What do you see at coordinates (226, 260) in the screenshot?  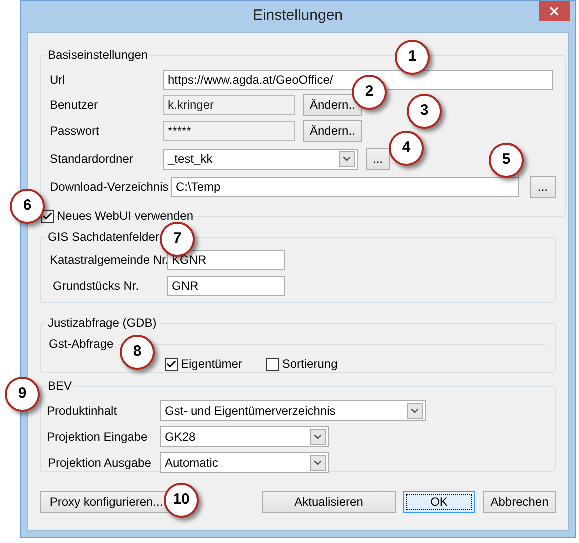 I see `text-field: KGNR` at bounding box center [226, 260].